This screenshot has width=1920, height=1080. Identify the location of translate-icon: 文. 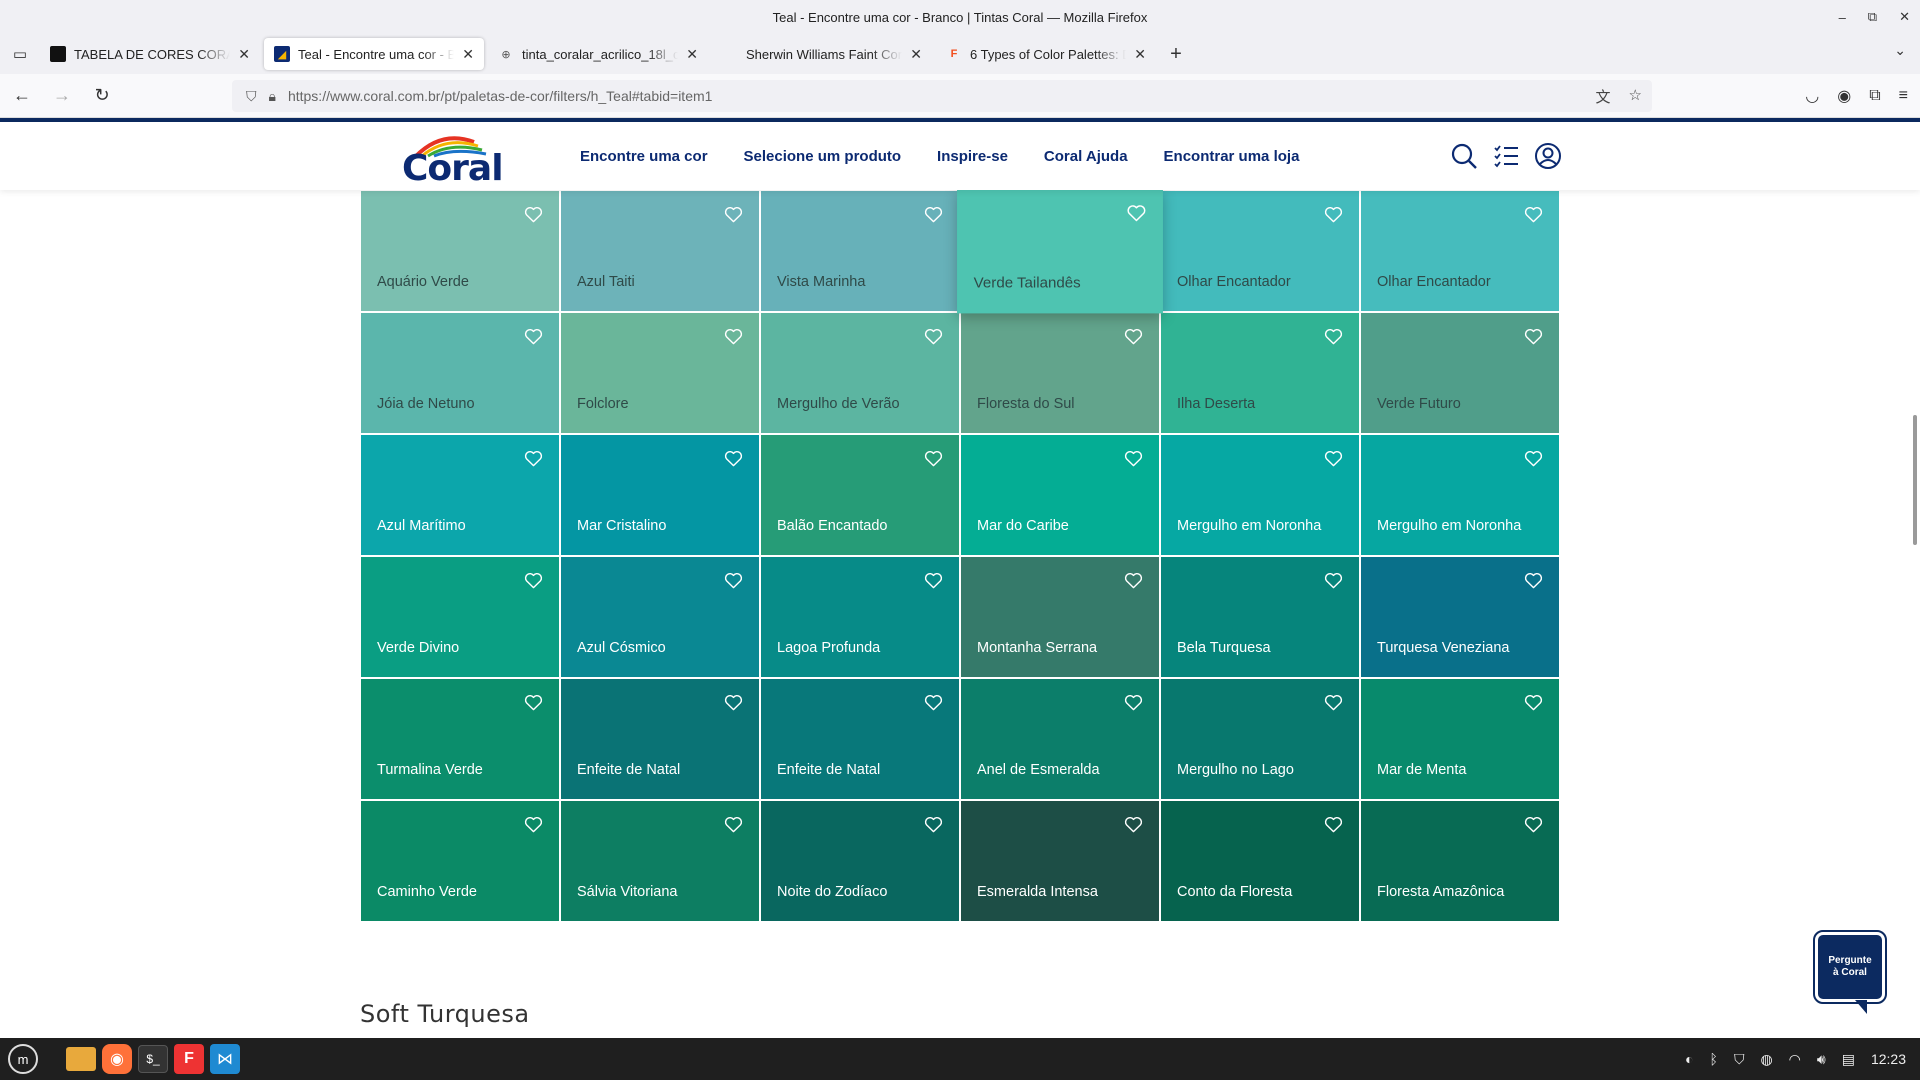
(1603, 96).